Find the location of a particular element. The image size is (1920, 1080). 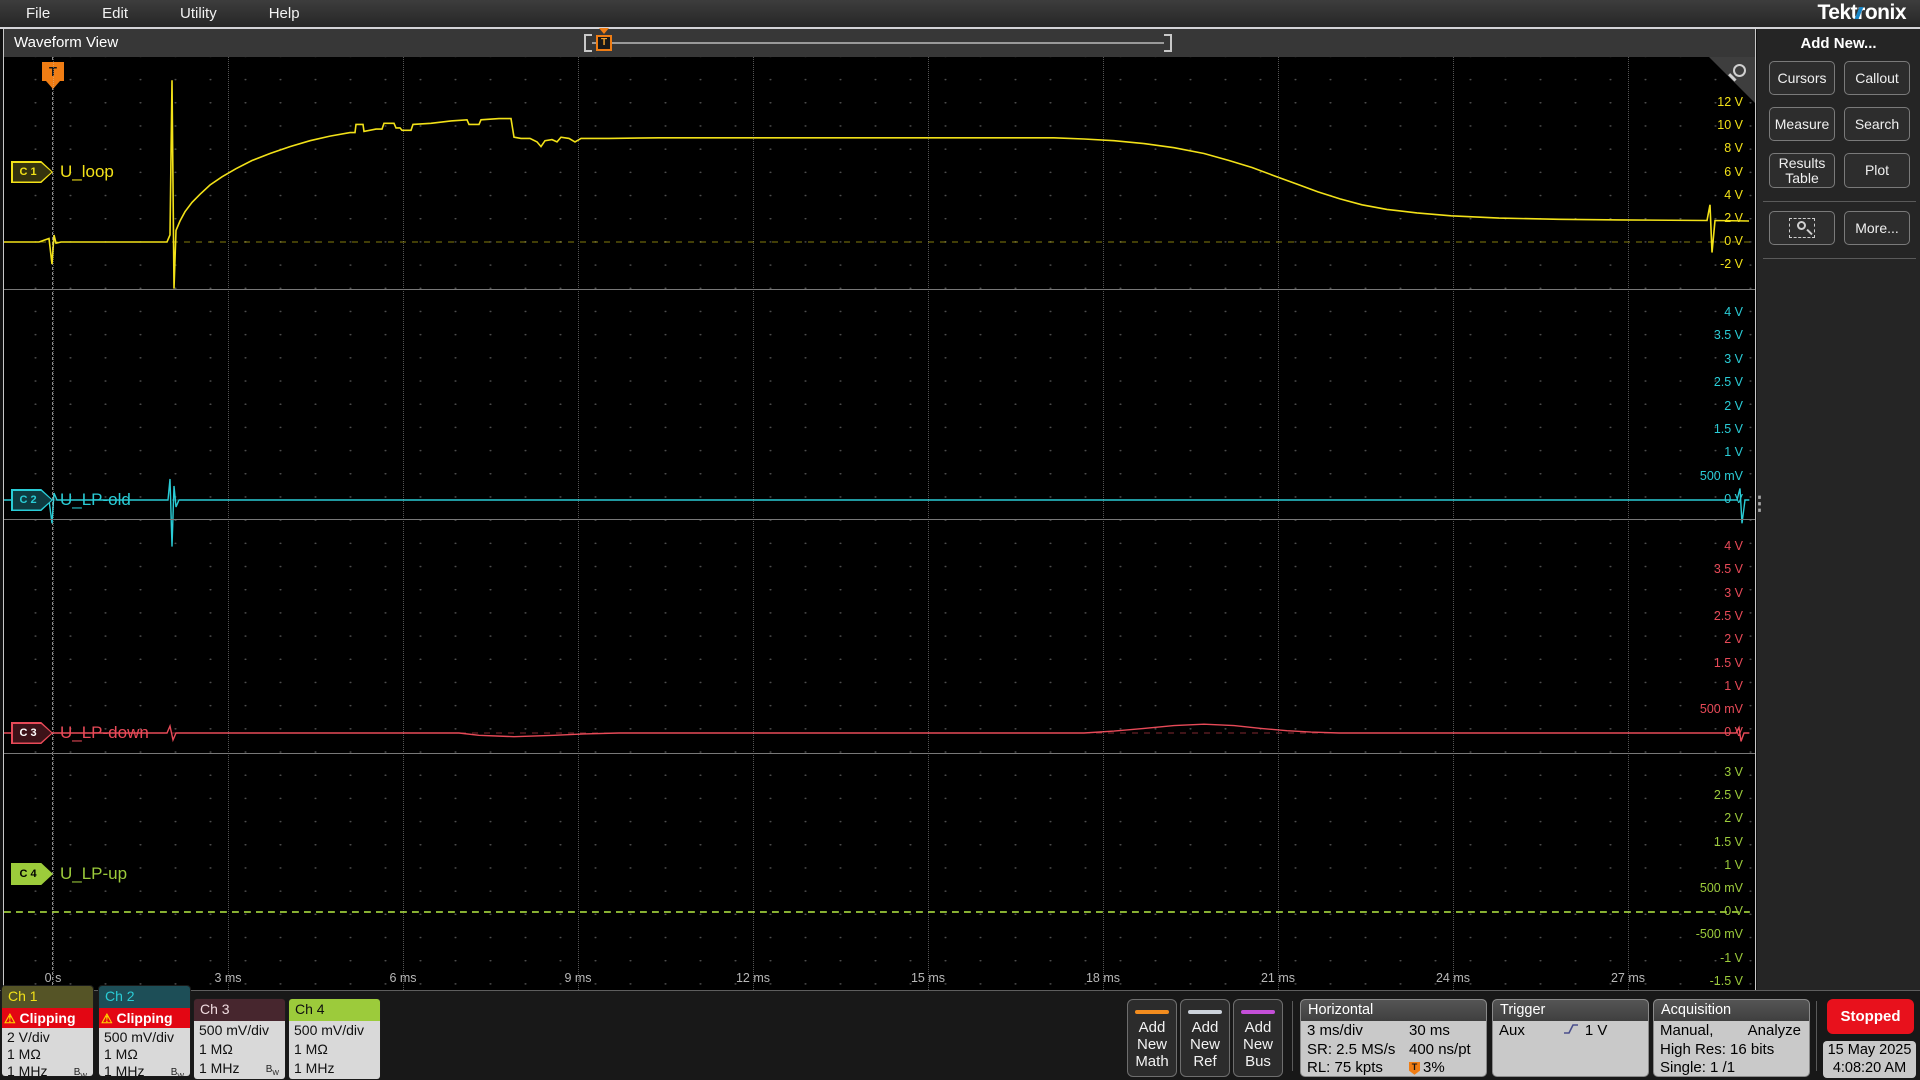

button-label-line: New is located at coordinates (1204, 1044).